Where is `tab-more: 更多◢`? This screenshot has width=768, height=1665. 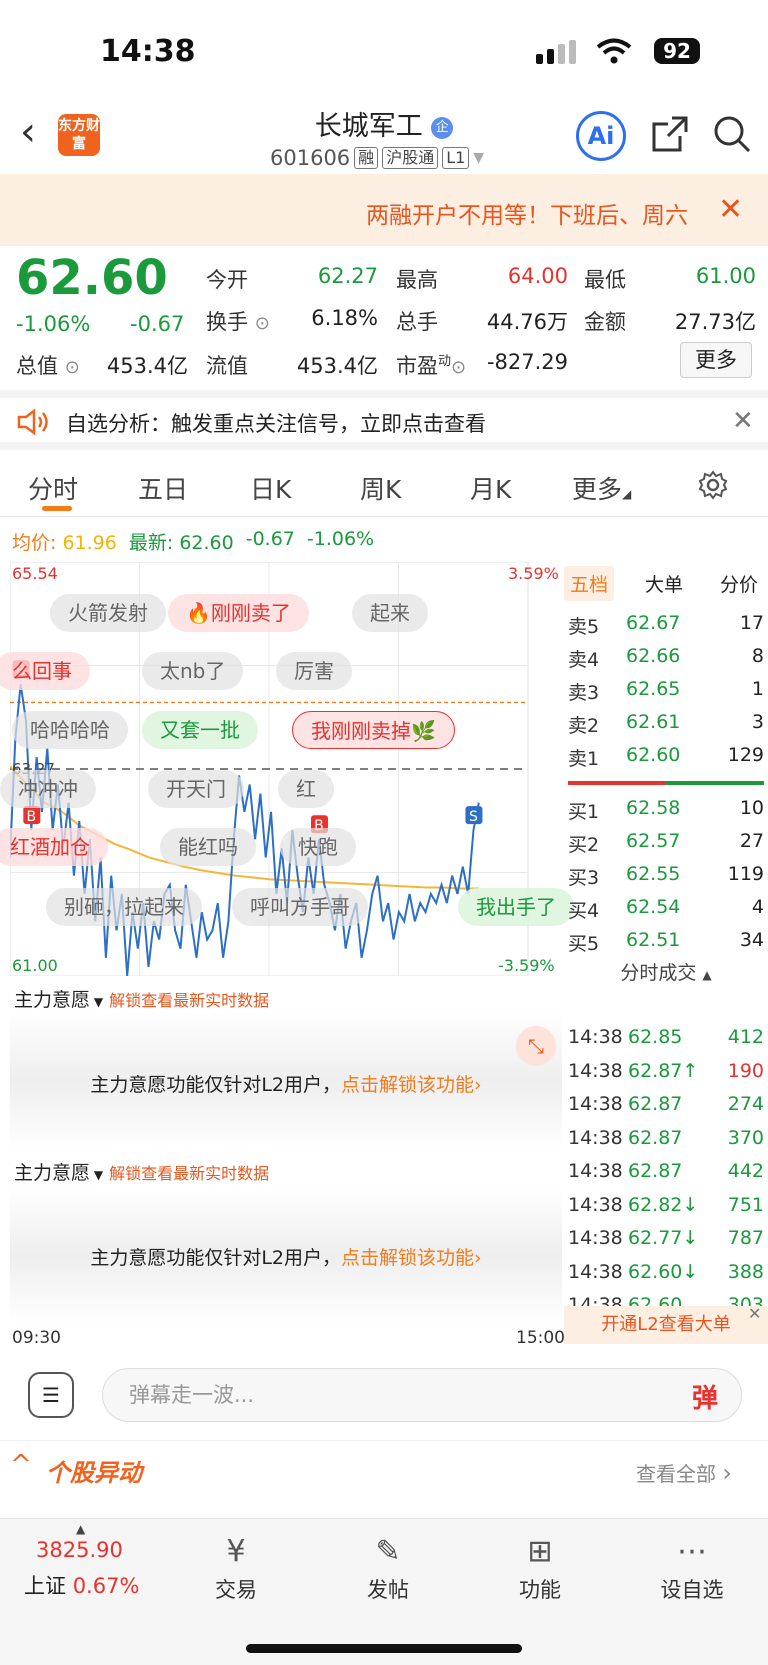 tab-more: 更多◢ is located at coordinates (601, 488).